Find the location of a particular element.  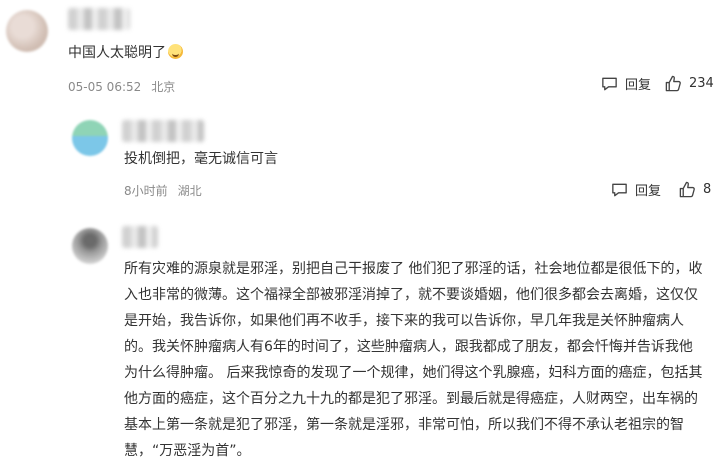

comment-date: 8小时前 is located at coordinates (146, 191).